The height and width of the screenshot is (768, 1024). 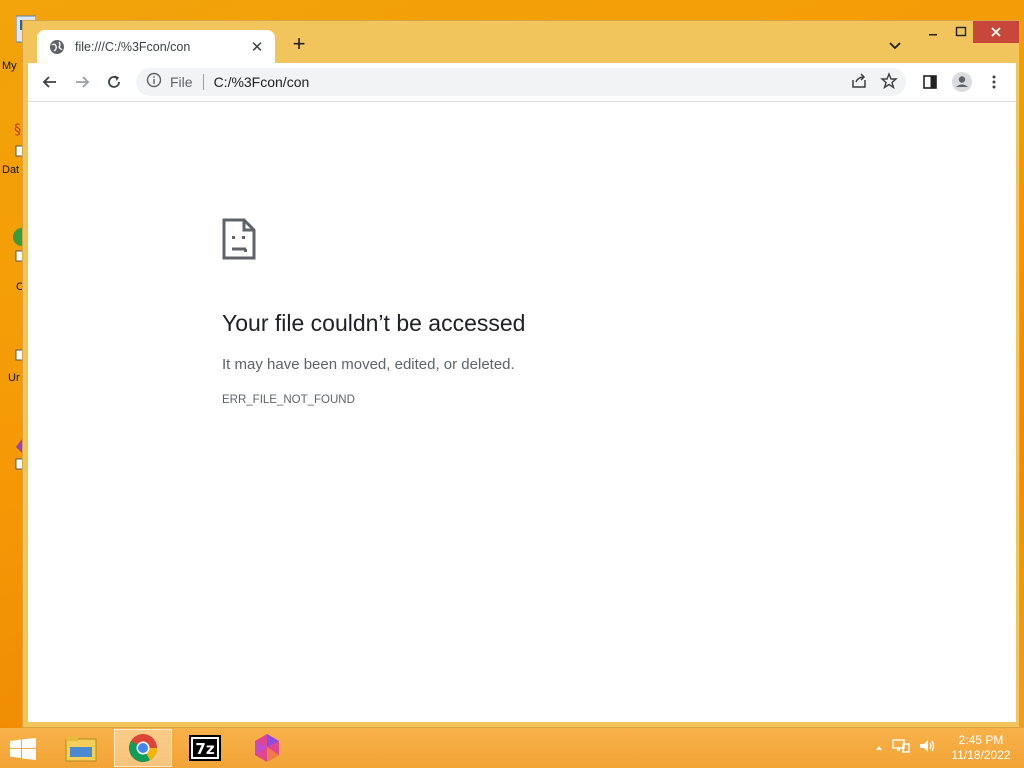 I want to click on bookmark-star-icon, so click(x=889, y=83).